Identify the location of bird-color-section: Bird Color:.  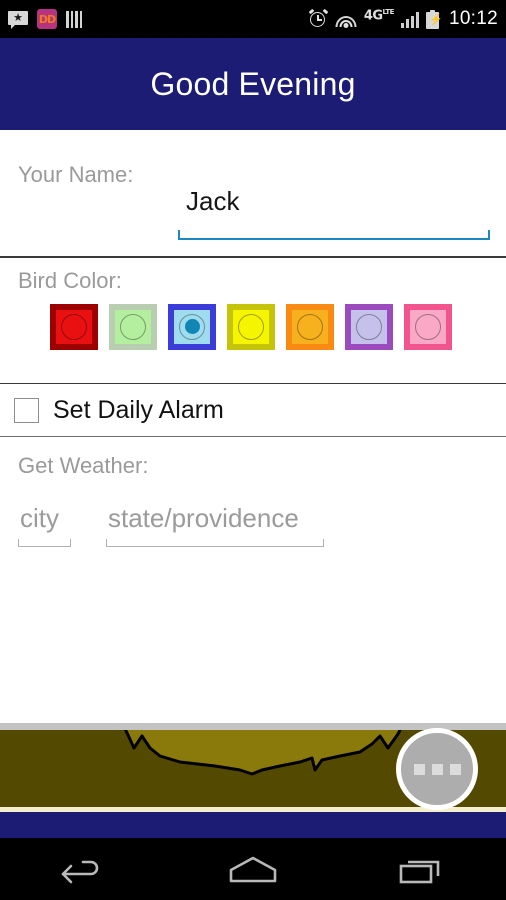
(253, 320).